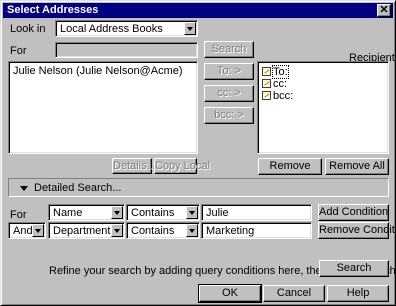 The image size is (396, 306). Describe the element at coordinates (256, 230) in the screenshot. I see `condition-value-input: Marketing` at that location.